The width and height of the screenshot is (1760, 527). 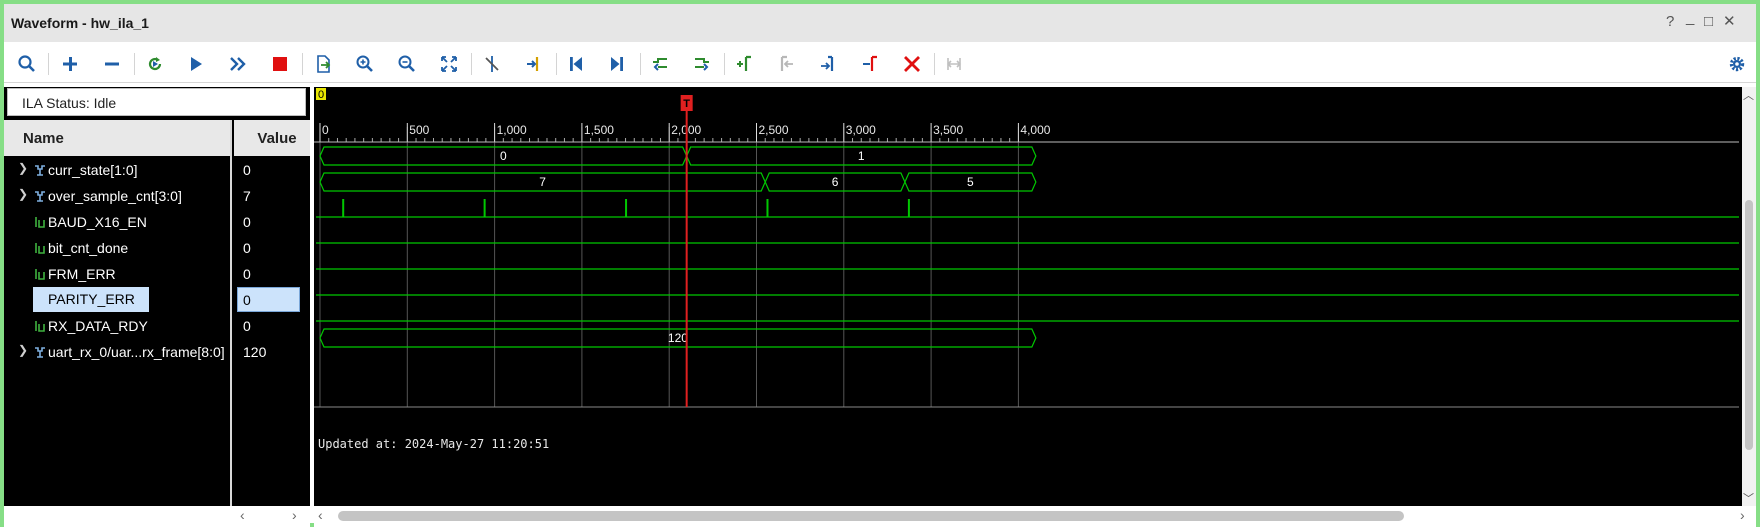 What do you see at coordinates (272, 138) in the screenshot?
I see `value-column-header: Value` at bounding box center [272, 138].